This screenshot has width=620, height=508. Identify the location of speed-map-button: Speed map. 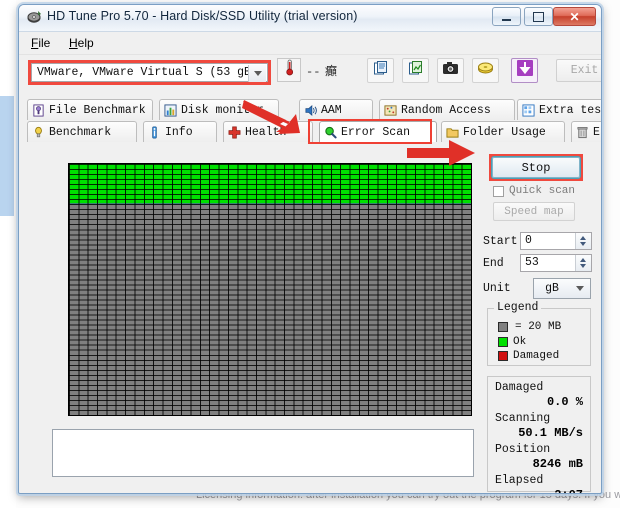
(534, 211).